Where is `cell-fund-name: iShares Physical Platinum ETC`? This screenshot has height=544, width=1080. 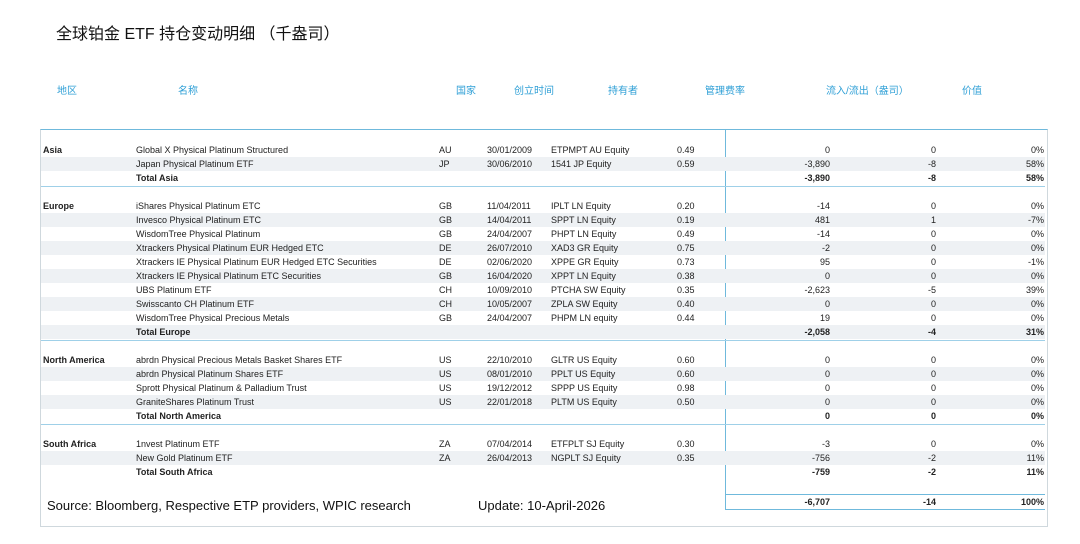
cell-fund-name: iShares Physical Platinum ETC is located at coordinates (198, 206).